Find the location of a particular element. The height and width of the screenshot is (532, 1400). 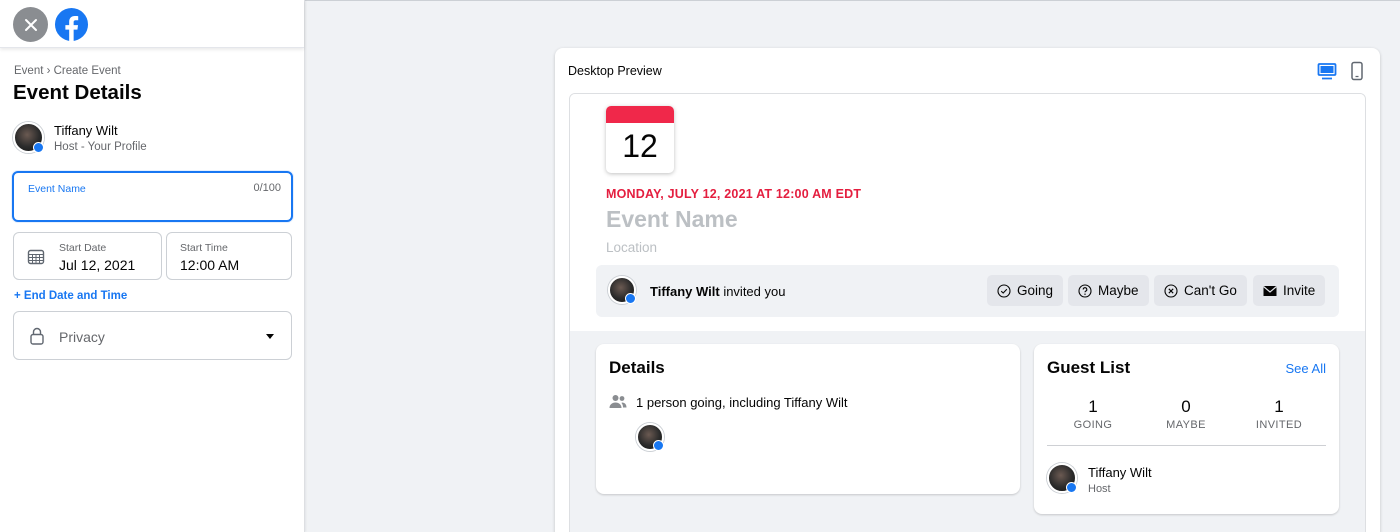

divider is located at coordinates (1186, 445).